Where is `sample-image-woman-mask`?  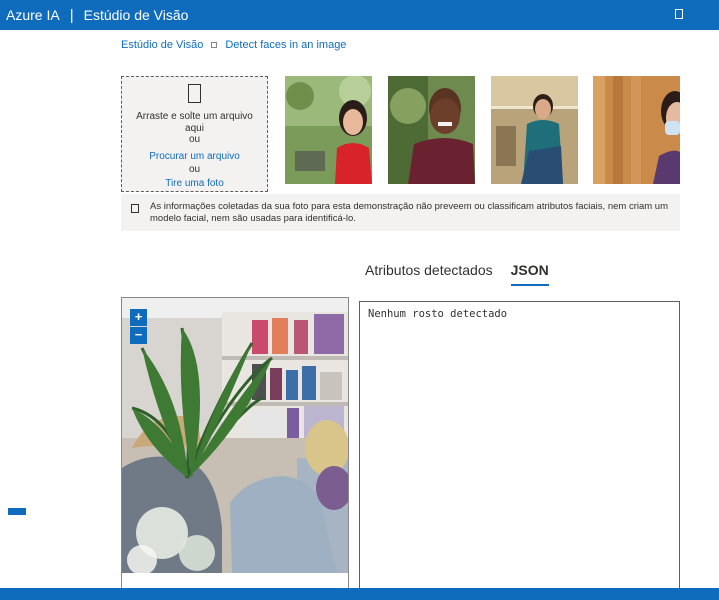 sample-image-woman-mask is located at coordinates (636, 130).